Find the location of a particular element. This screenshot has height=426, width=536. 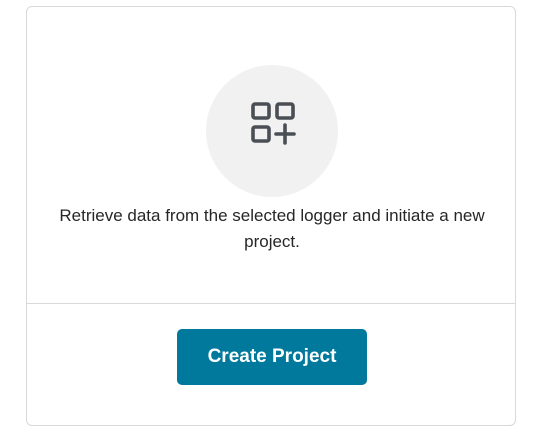

create-project-button: Create Project is located at coordinates (272, 357).